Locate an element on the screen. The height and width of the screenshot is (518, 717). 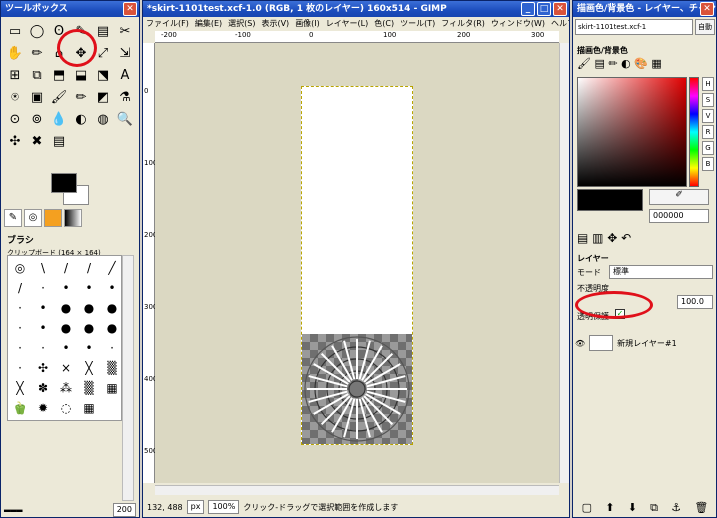
b-button: B is located at coordinates (708, 164).